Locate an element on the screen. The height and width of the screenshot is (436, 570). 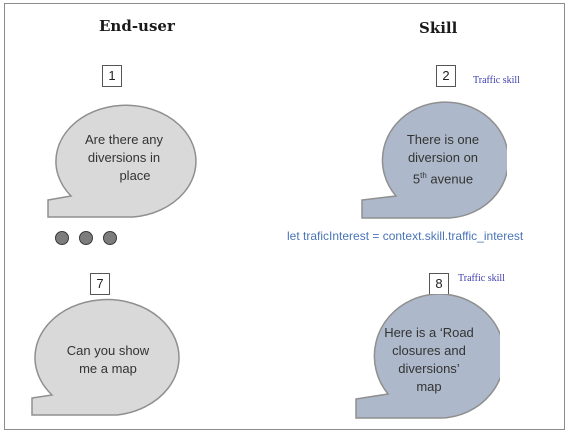
bubble-line: diversions’ is located at coordinates (429, 368).